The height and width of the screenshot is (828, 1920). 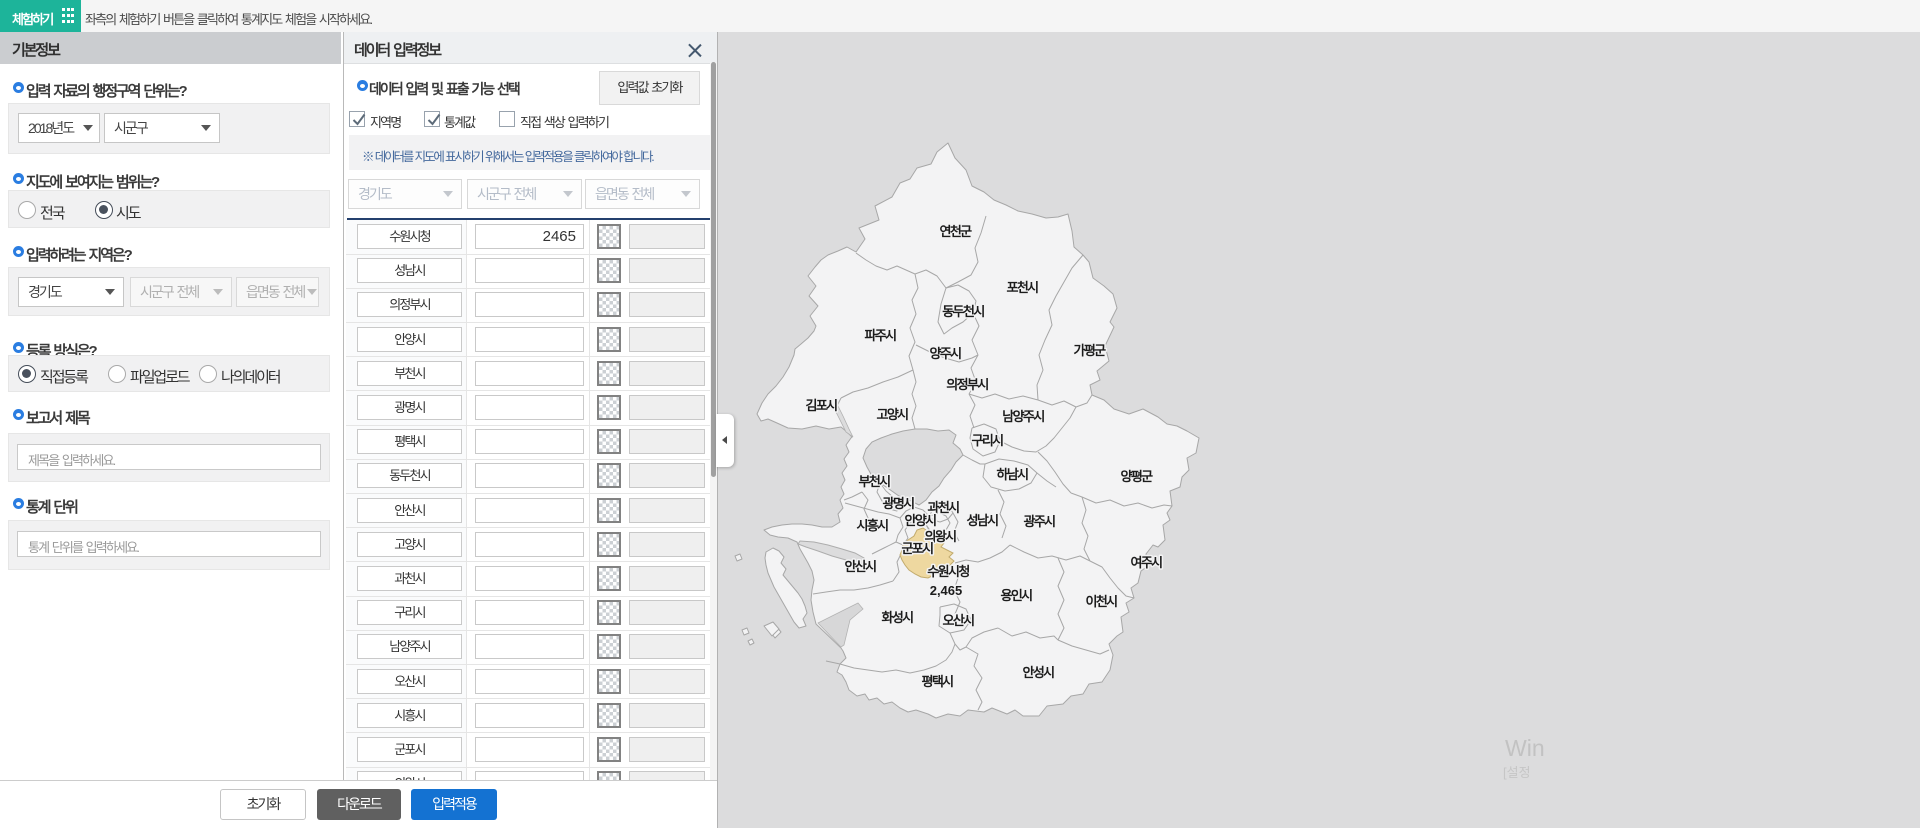 I want to click on svg-text: 오산시, so click(x=958, y=620).